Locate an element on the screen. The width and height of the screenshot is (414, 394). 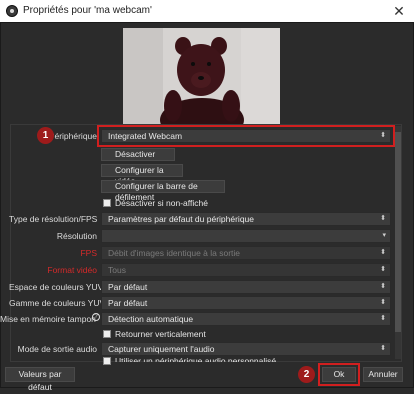
audio-output-value: Capturer uniquement l'audio is located at coordinates (161, 349).